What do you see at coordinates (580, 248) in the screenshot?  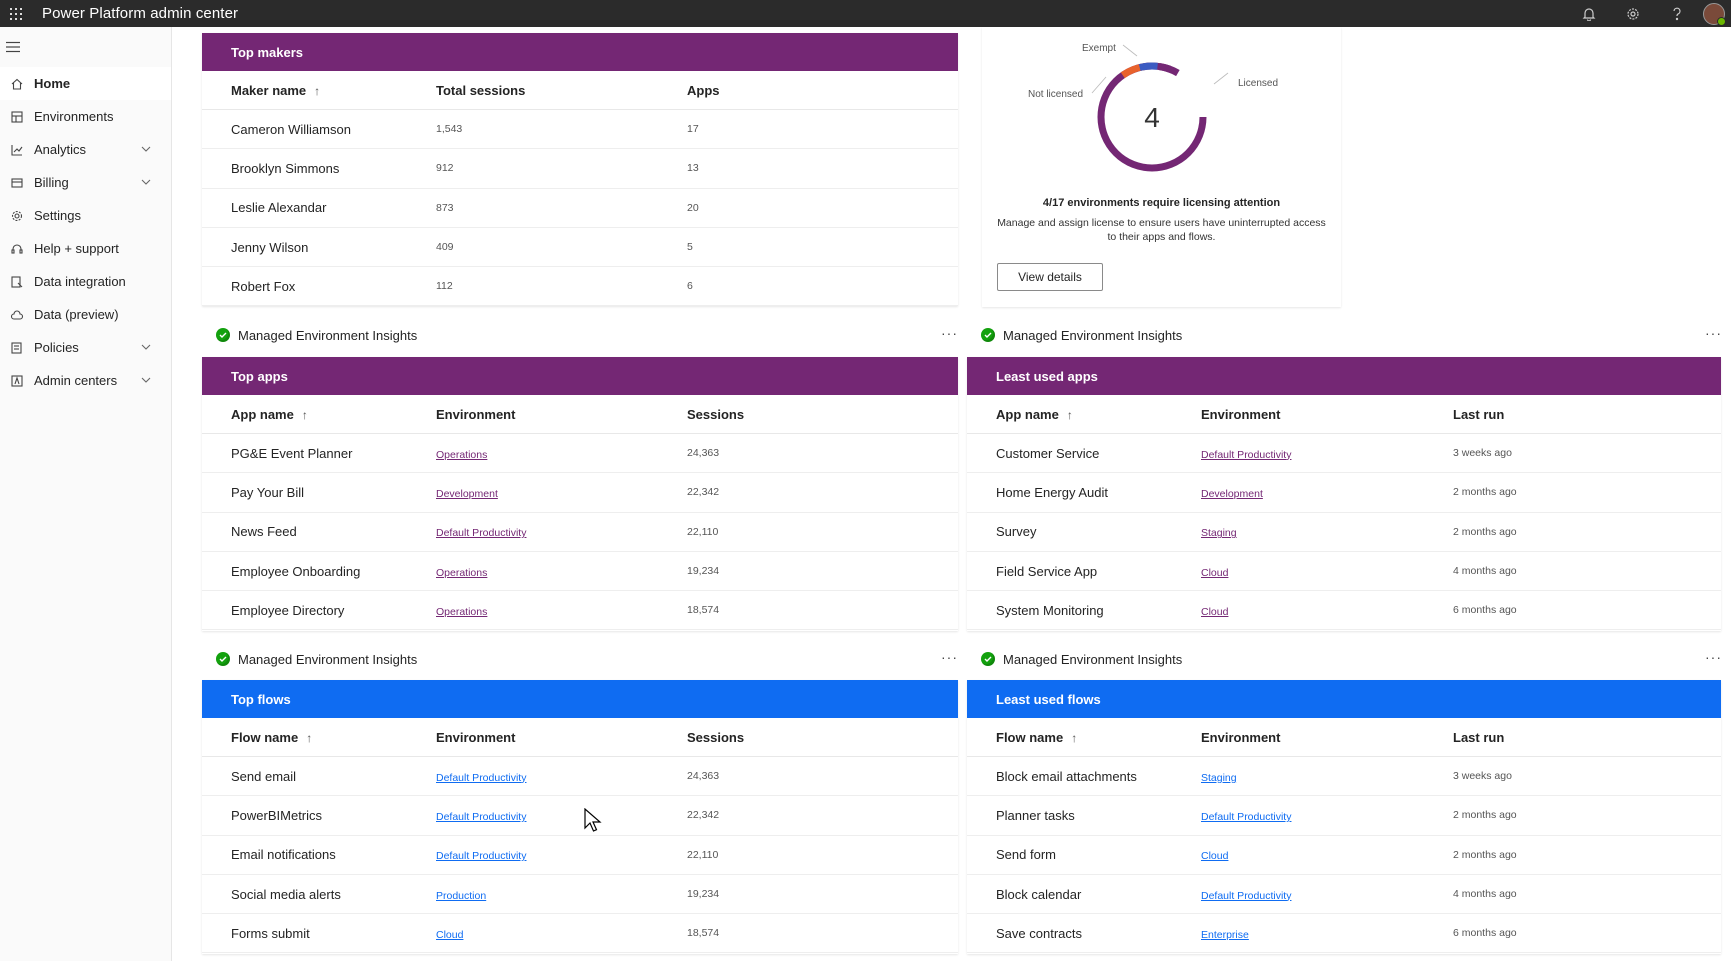 I see `table-row: Jenny Wilson 409 5` at bounding box center [580, 248].